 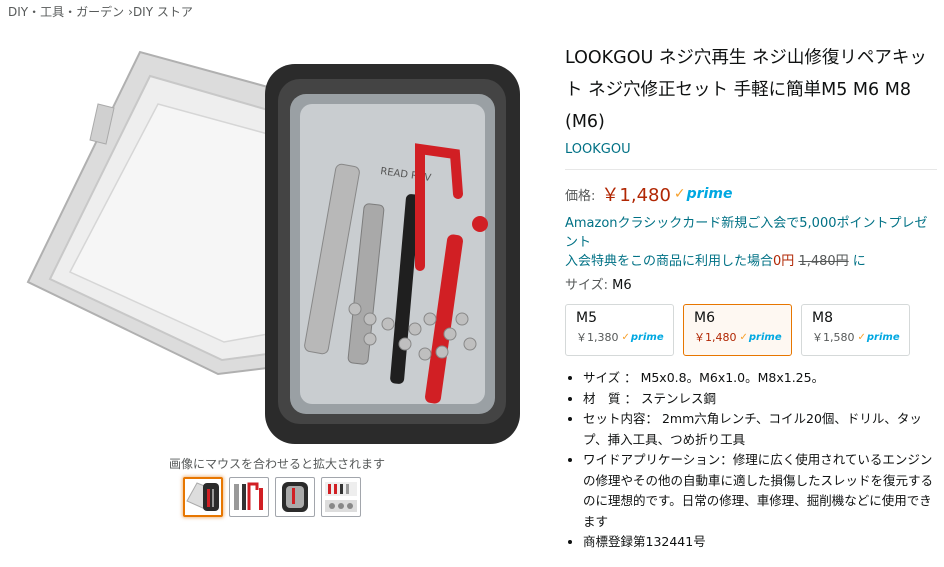 What do you see at coordinates (751, 169) in the screenshot?
I see `divider` at bounding box center [751, 169].